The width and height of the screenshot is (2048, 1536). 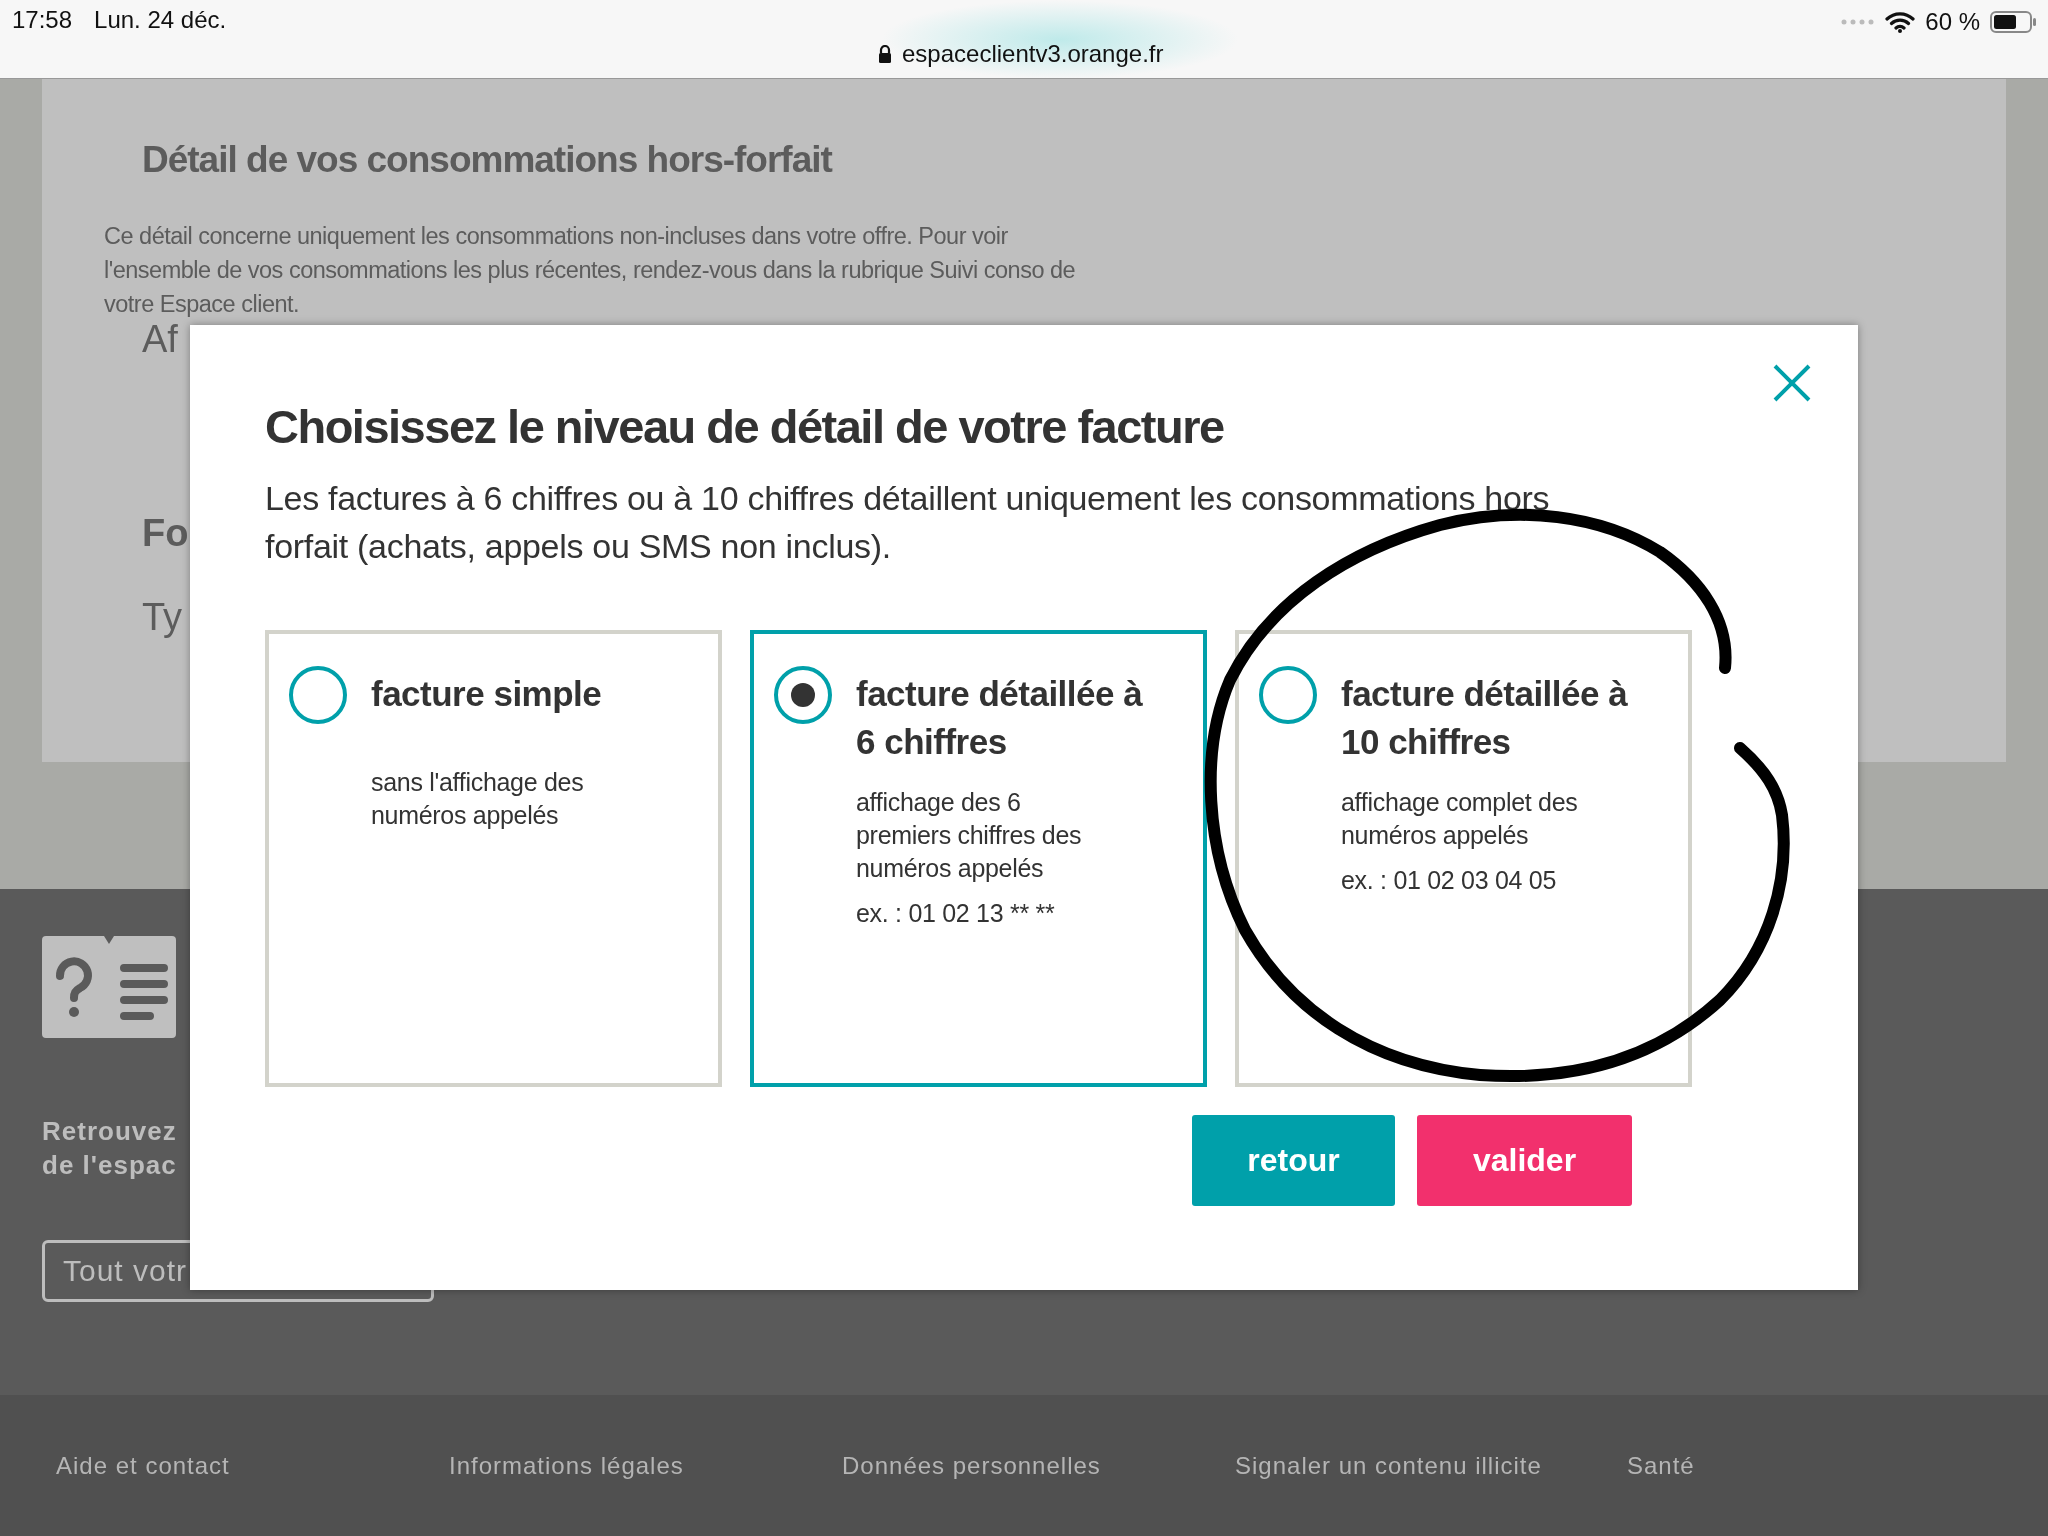 What do you see at coordinates (908, 522) in the screenshot?
I see `modal-description: Les factures à 6 chiffres ou à 10 chiffres détaillent uniquement les consommations hors forfait (achats, appels ou SMS non inclus).` at bounding box center [908, 522].